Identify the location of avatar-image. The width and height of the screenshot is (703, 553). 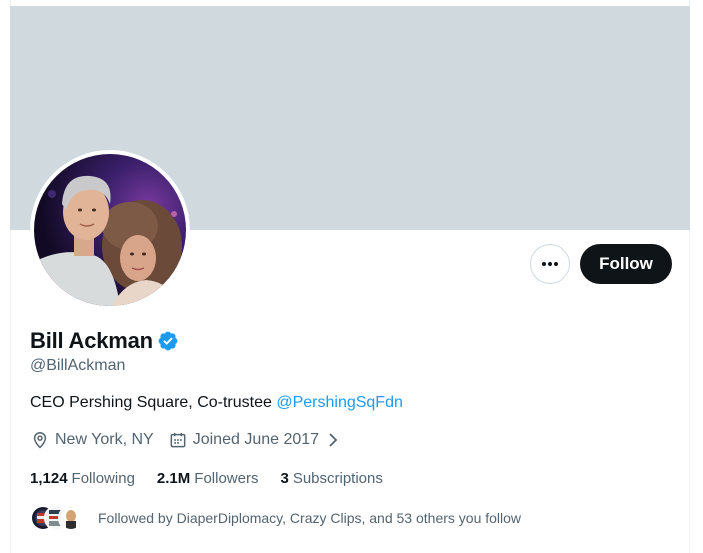
(110, 230).